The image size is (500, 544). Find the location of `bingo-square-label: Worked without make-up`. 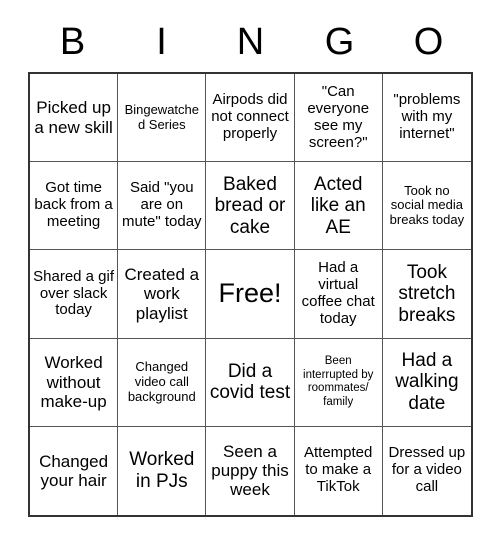

bingo-square-label: Worked without make-up is located at coordinates (73, 382).